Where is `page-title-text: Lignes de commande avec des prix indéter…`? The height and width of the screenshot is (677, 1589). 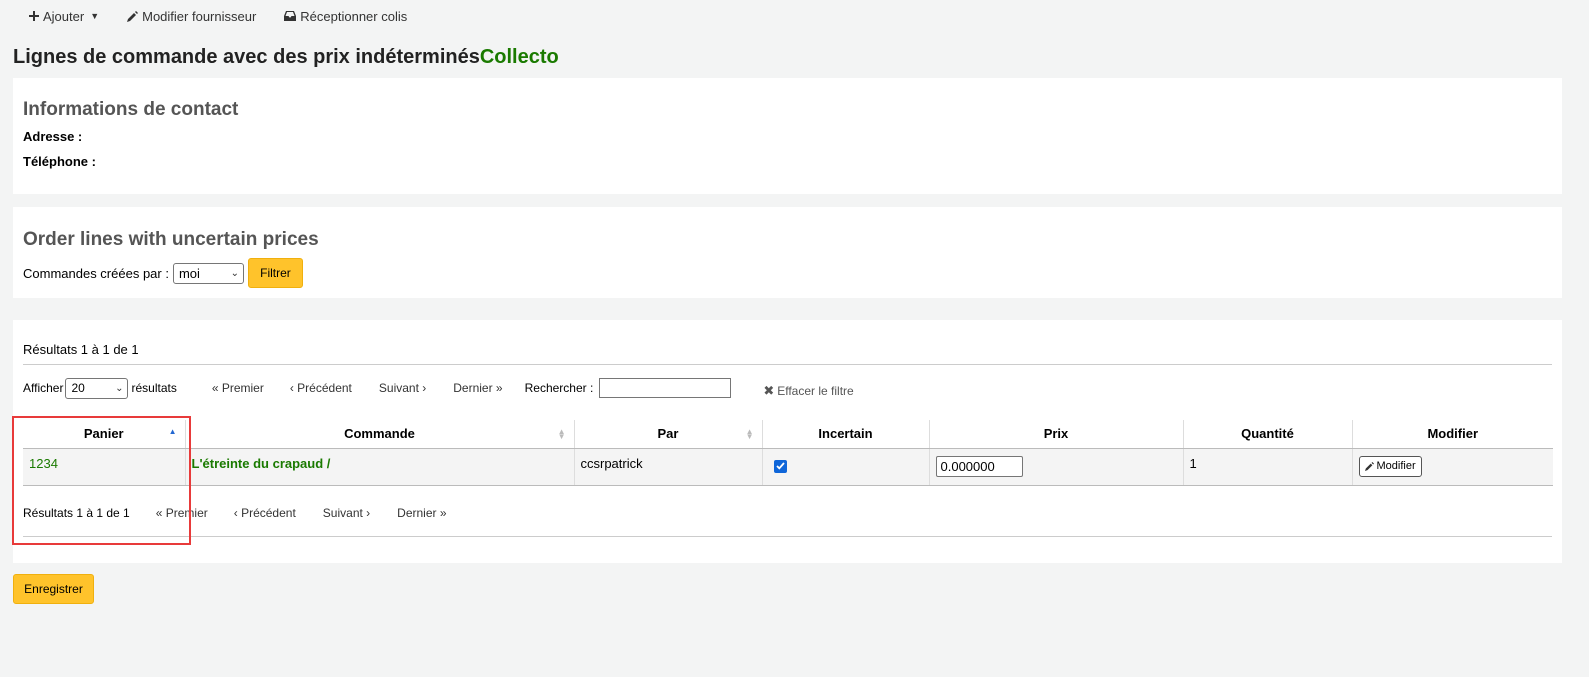
page-title-text: Lignes de commande avec des prix indéter… is located at coordinates (246, 57).